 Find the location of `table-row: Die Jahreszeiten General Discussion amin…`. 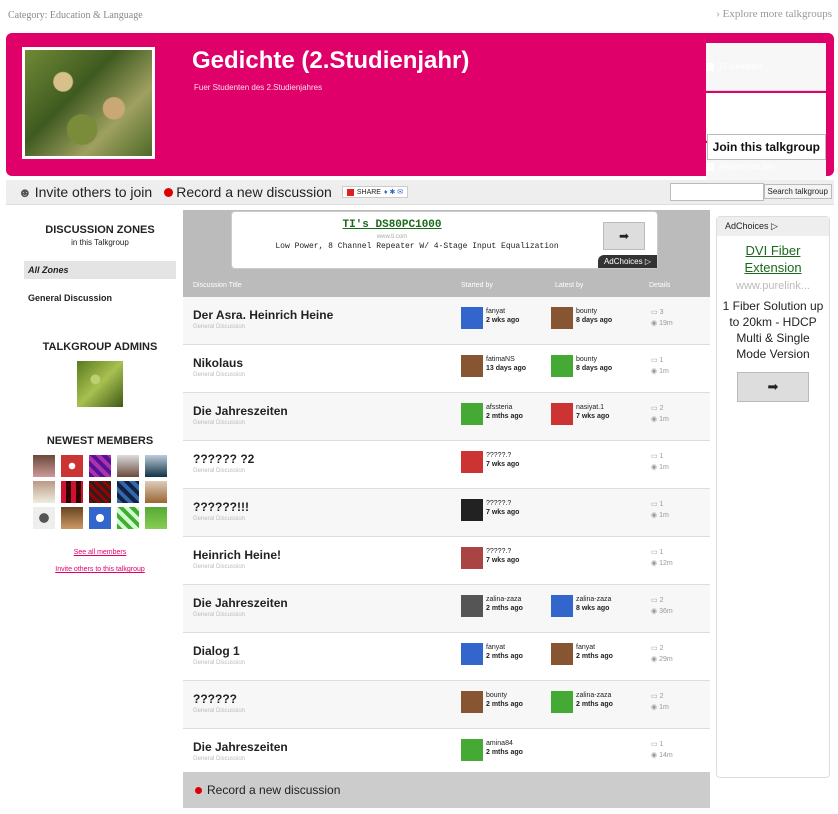

table-row: Die Jahreszeiten General Discussion amin… is located at coordinates (446, 753).